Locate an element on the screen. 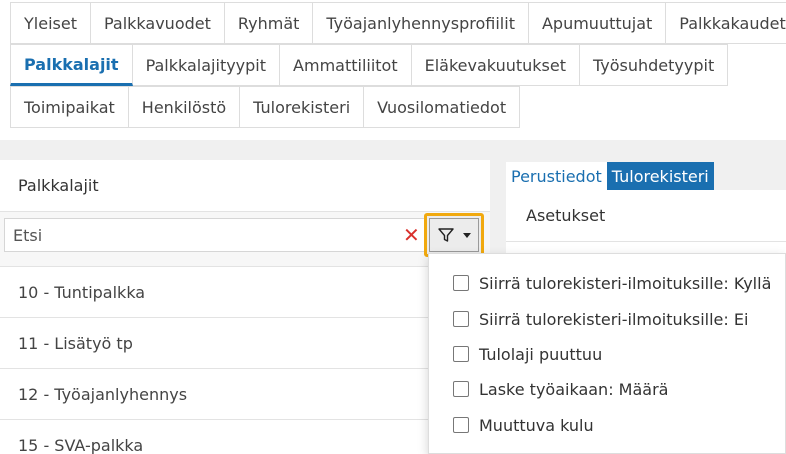  filter-option: Muuttuva kulu is located at coordinates (523, 425).